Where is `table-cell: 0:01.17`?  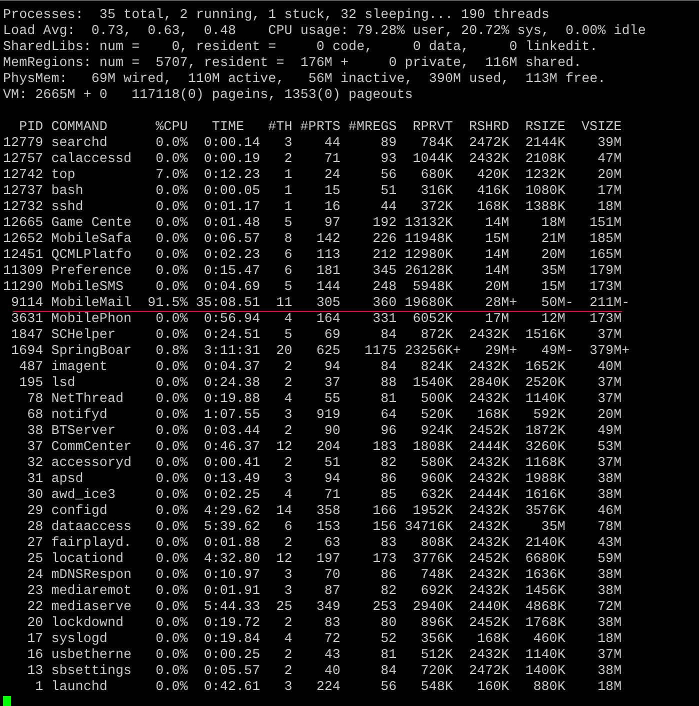 table-cell: 0:01.17 is located at coordinates (232, 208).